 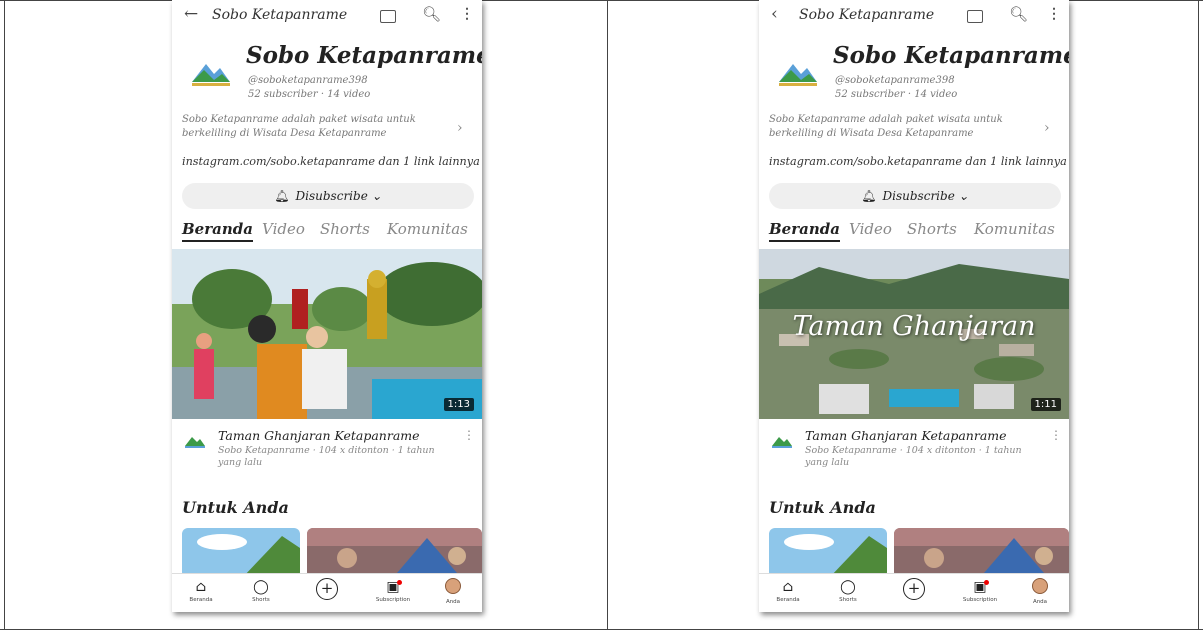 I want to click on top-bar-title: Sobo Ketapanrame, so click(x=280, y=15).